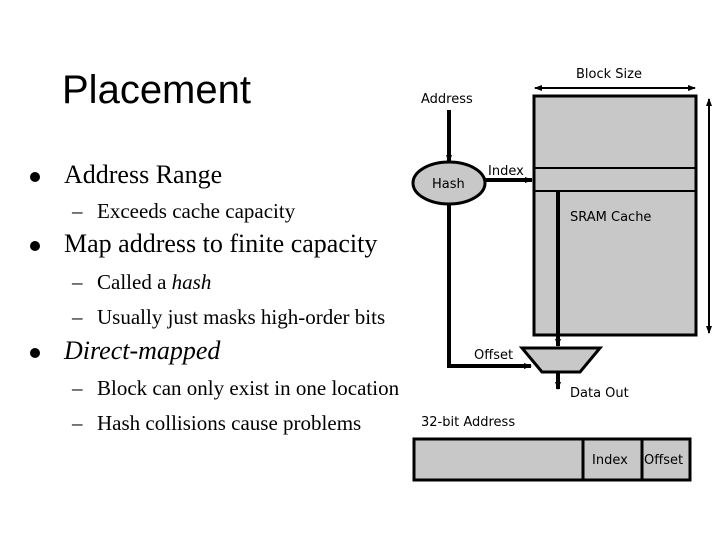  I want to click on data-out-label: Data Out, so click(599, 393).